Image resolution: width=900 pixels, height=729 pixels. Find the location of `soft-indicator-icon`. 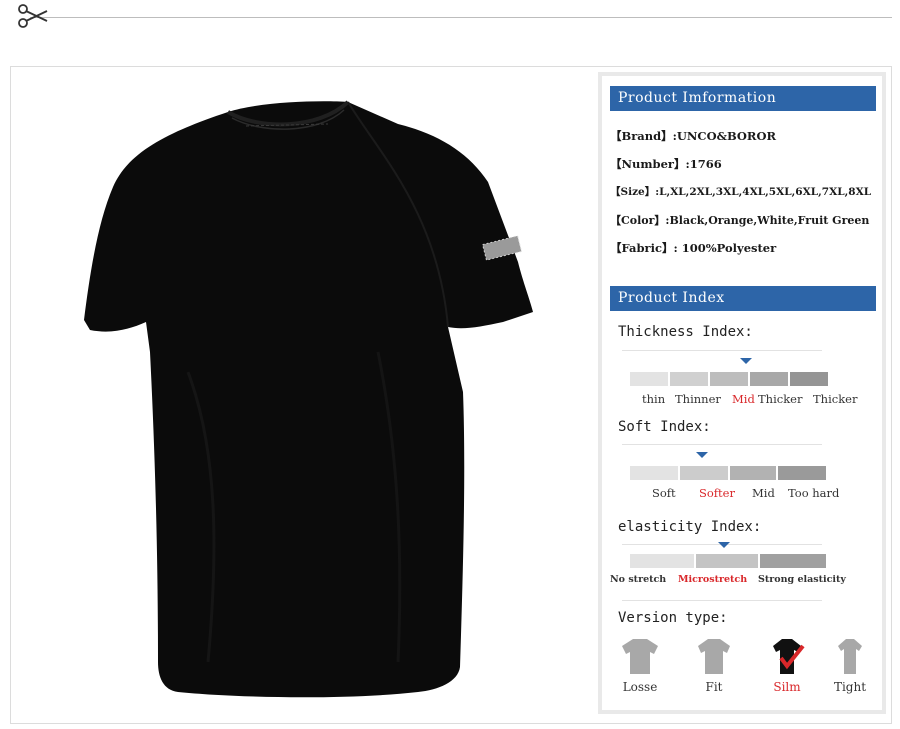

soft-indicator-icon is located at coordinates (702, 455).